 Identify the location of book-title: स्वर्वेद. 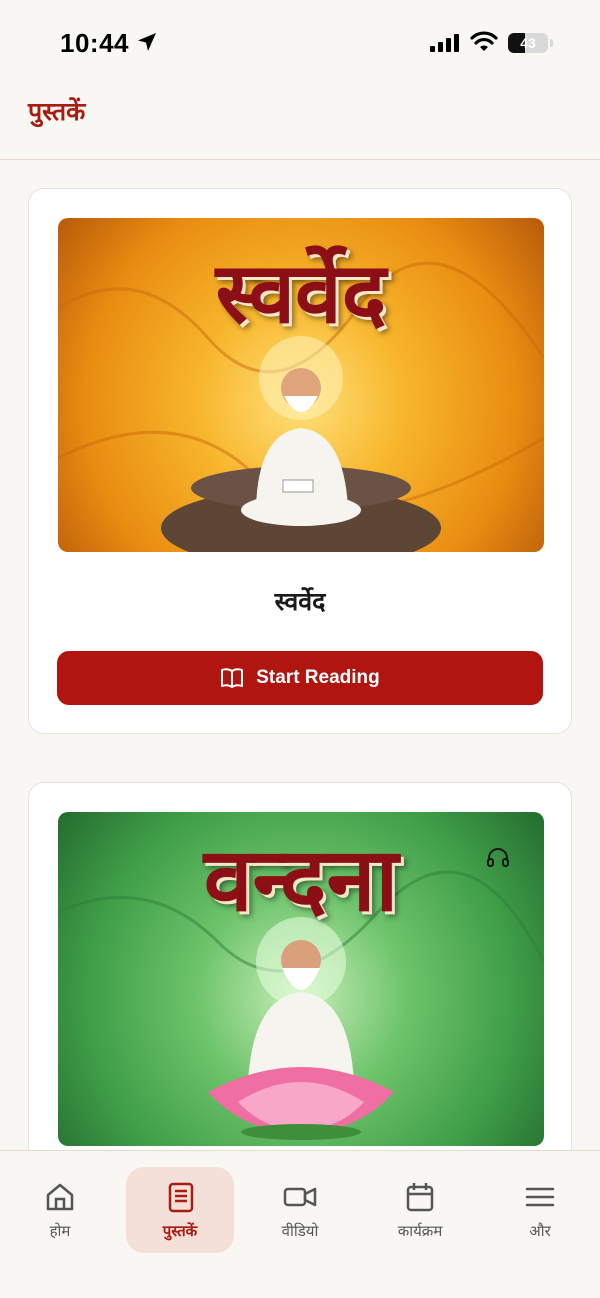
(300, 601).